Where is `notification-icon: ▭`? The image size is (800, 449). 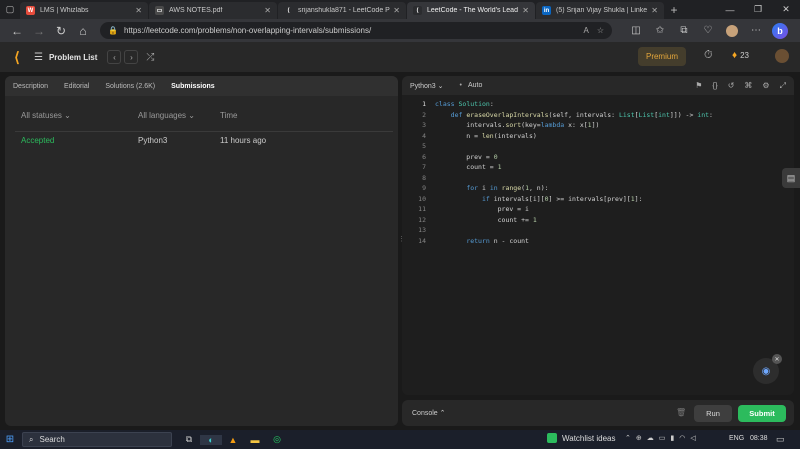 notification-icon: ▭ is located at coordinates (780, 439).